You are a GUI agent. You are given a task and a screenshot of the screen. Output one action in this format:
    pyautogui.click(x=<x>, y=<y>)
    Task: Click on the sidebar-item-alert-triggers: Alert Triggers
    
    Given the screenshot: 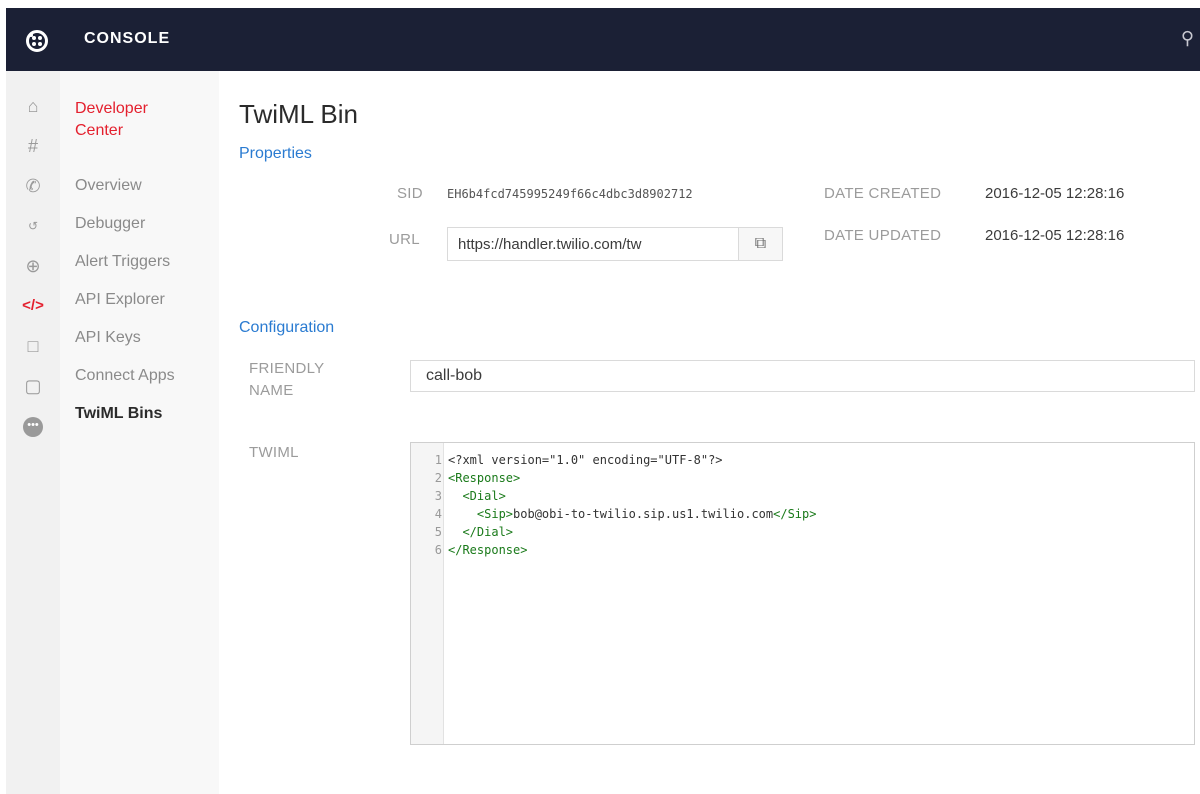 What is the action you would take?
    pyautogui.click(x=122, y=262)
    